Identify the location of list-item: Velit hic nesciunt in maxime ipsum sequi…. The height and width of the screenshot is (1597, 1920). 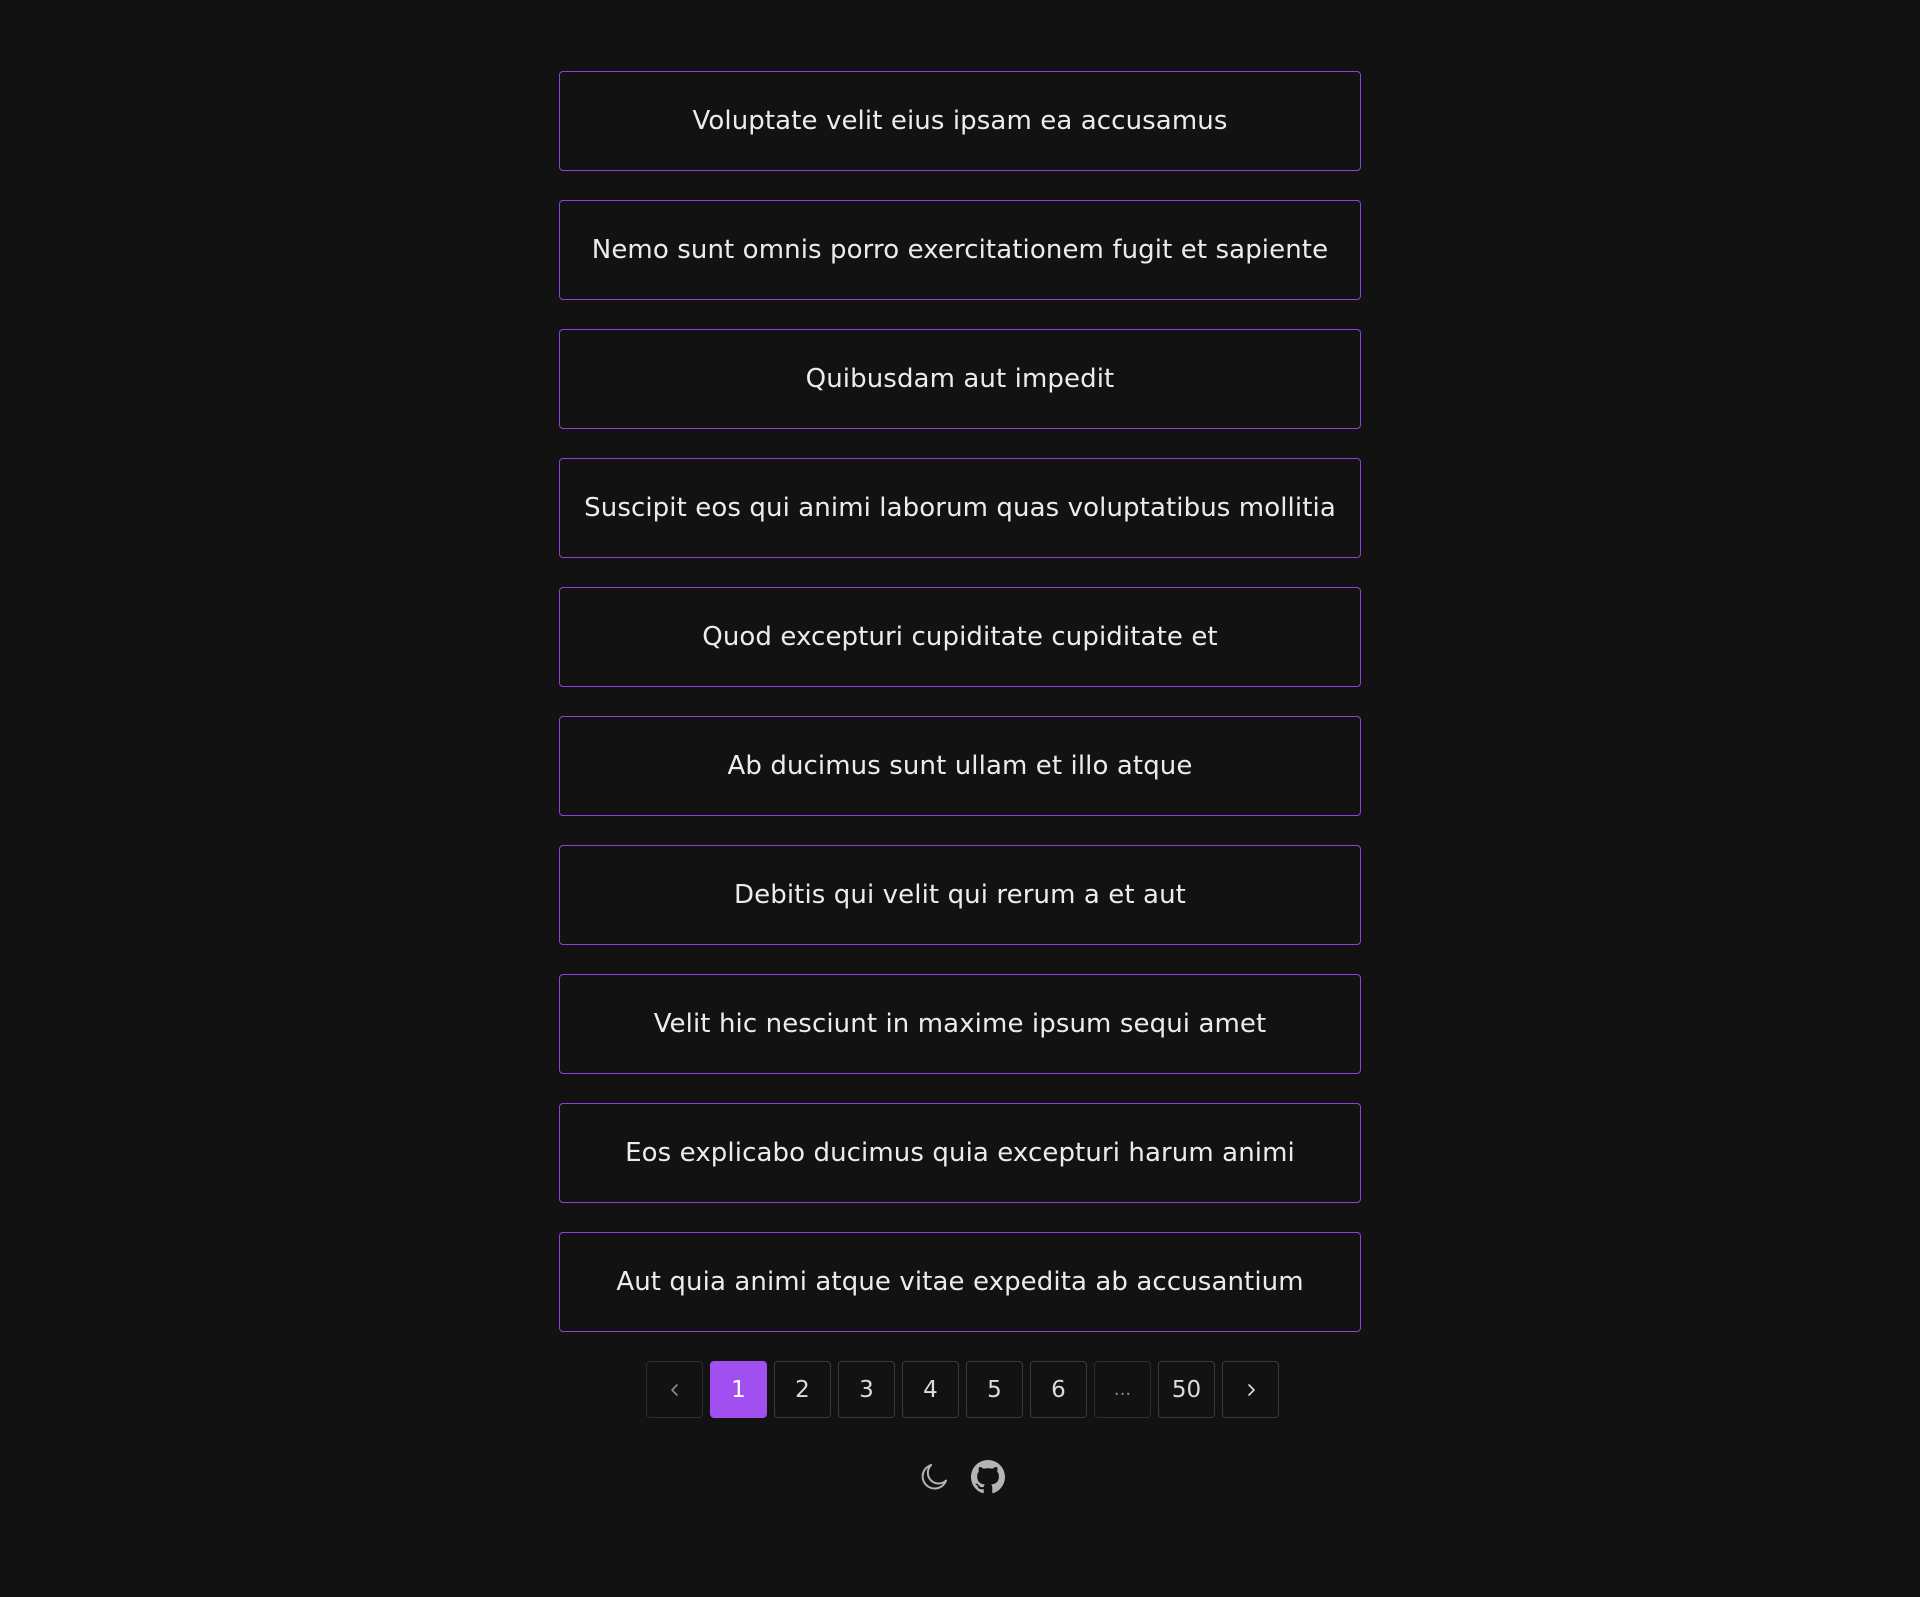
(960, 1024).